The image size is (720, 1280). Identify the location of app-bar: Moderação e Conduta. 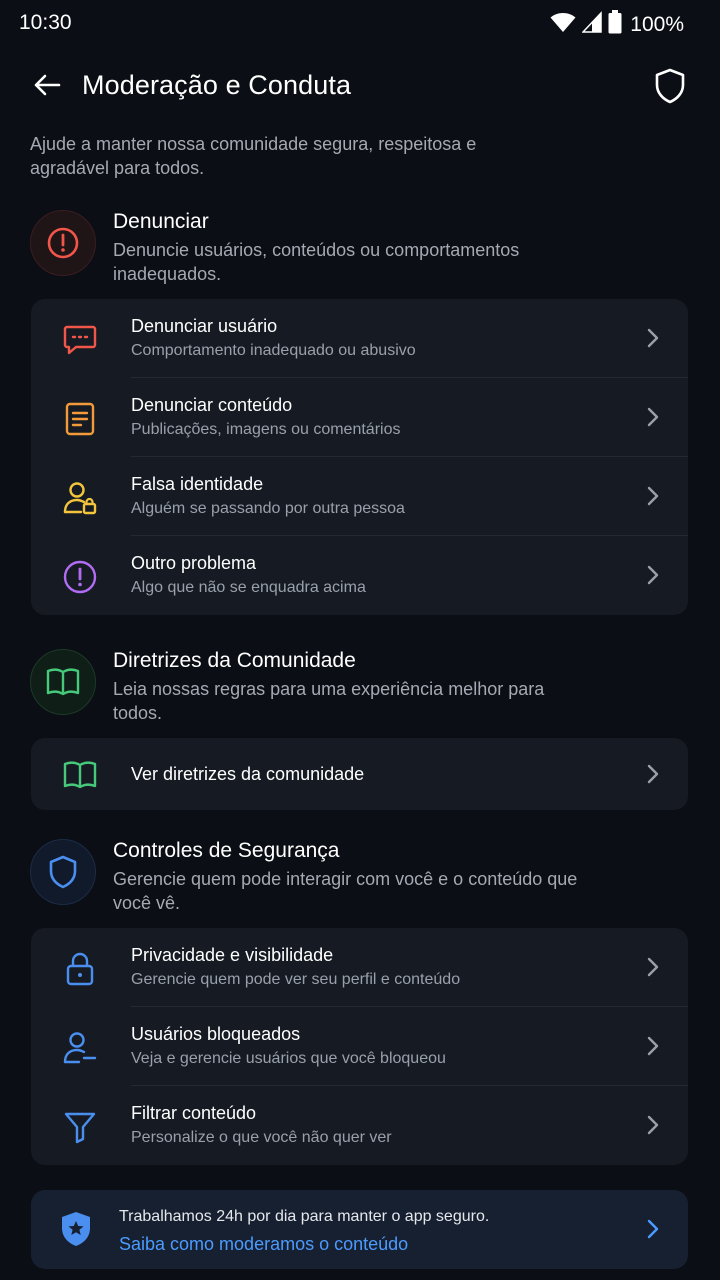
(360, 86).